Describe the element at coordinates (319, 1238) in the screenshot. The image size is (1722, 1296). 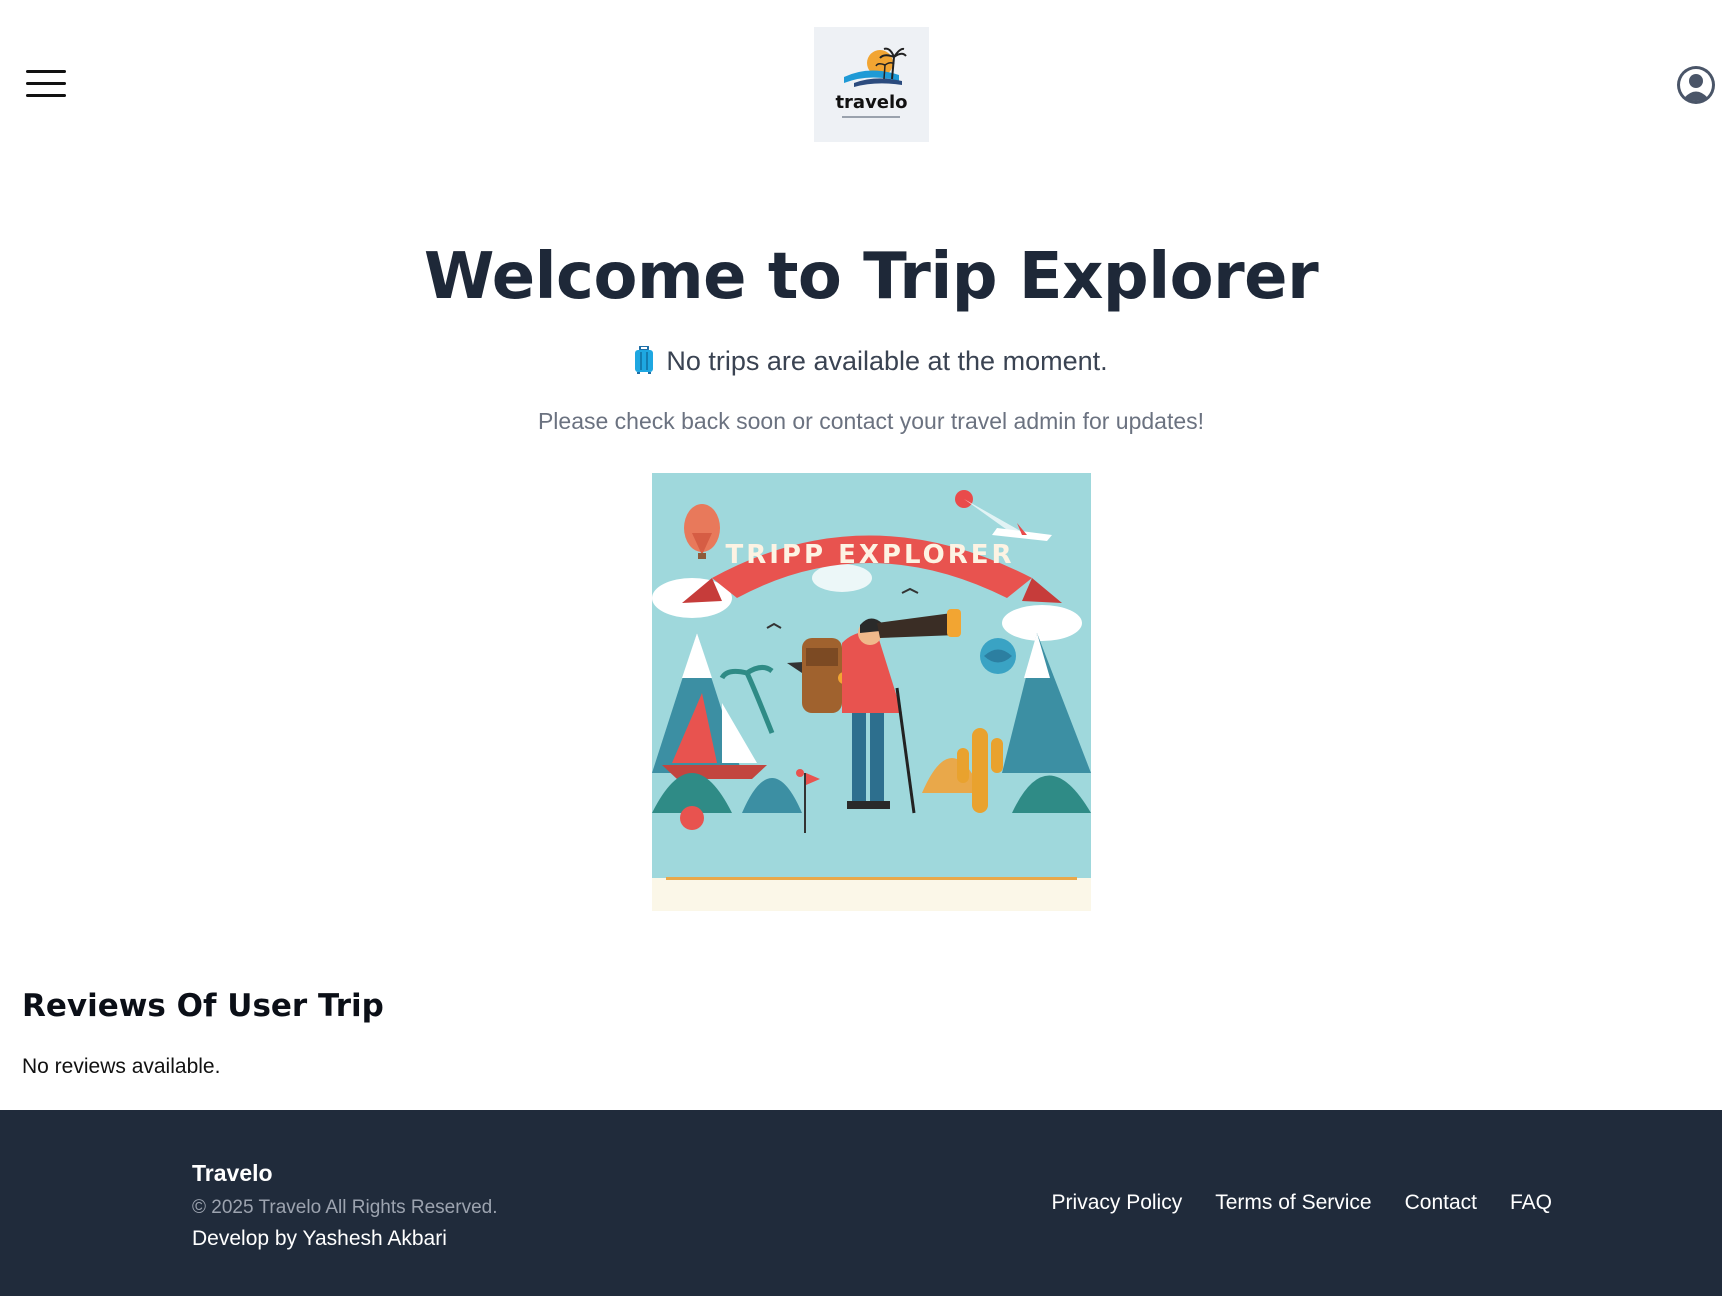
I see `footer-developer-credit: Develop by Yashesh Akbari` at that location.